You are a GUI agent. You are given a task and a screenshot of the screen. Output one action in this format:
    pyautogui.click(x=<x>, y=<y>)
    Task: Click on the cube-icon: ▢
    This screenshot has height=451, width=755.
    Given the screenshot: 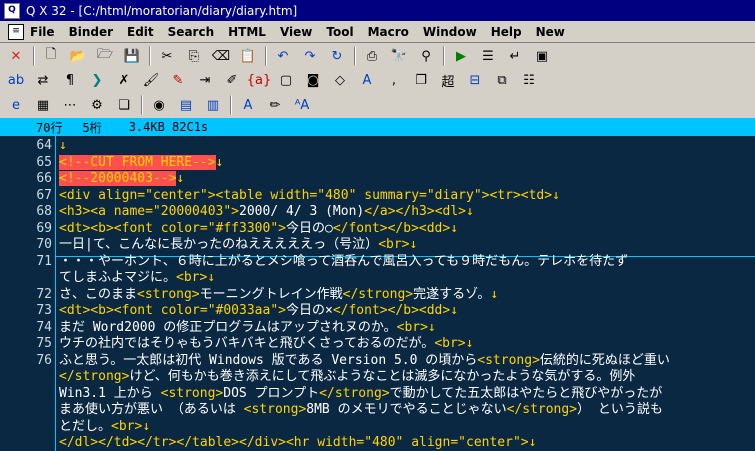 What is the action you would take?
    pyautogui.click(x=286, y=80)
    